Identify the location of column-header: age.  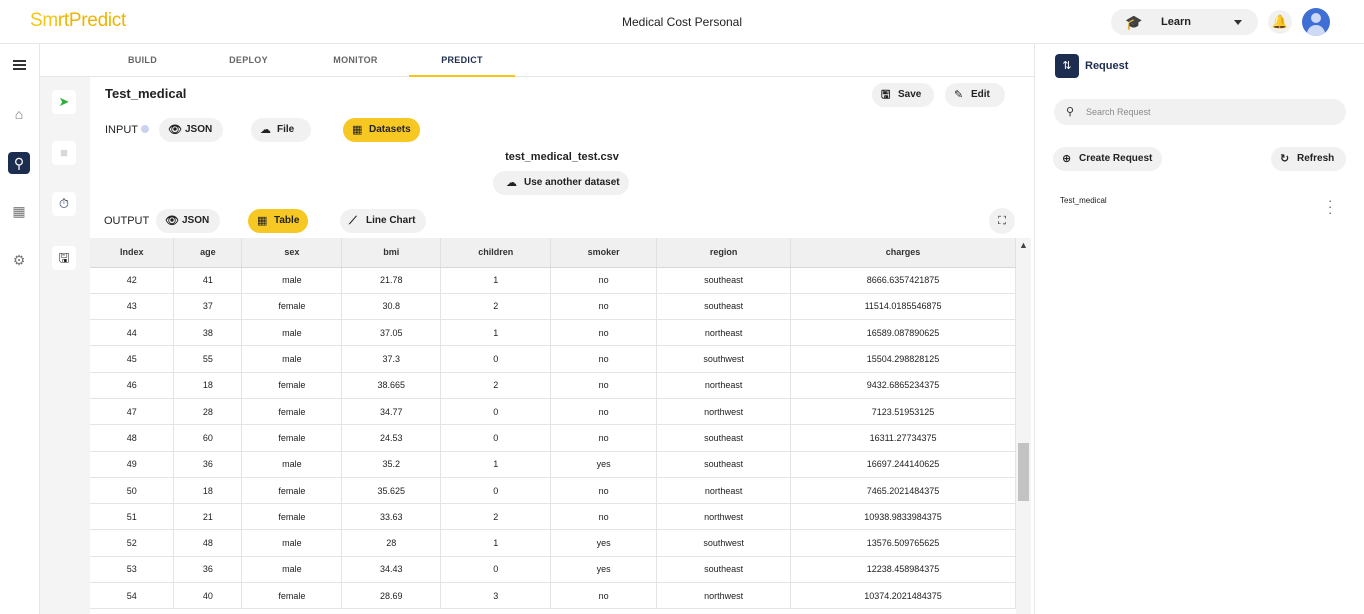
(208, 253).